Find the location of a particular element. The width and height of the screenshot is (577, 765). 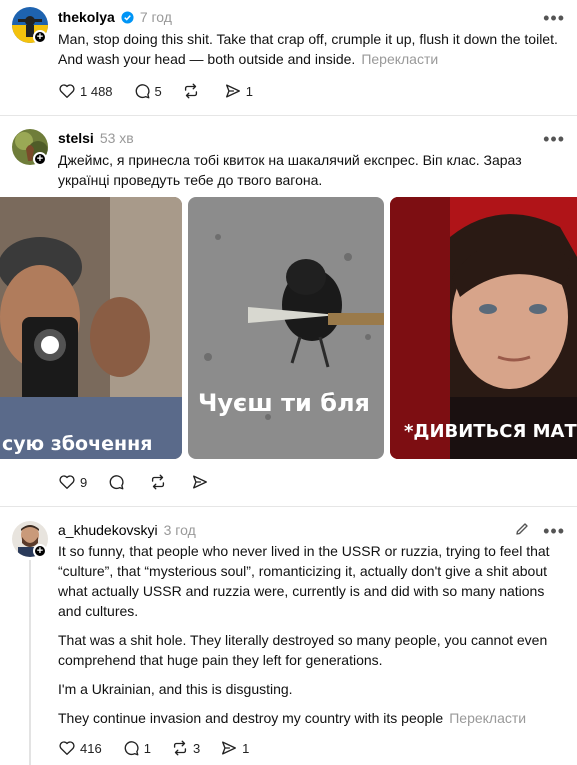

media-image-1: сую збочення is located at coordinates (91, 328).